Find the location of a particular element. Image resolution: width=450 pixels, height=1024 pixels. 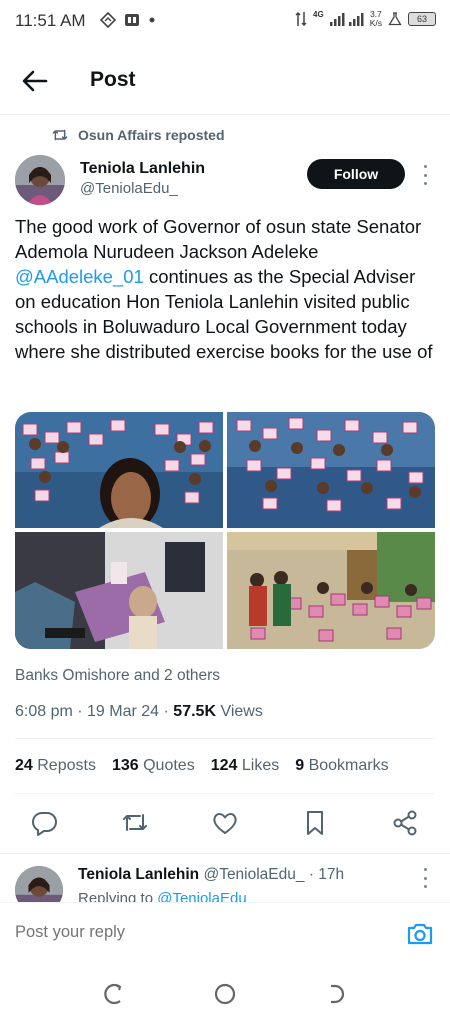

network-type: 4G is located at coordinates (318, 14).